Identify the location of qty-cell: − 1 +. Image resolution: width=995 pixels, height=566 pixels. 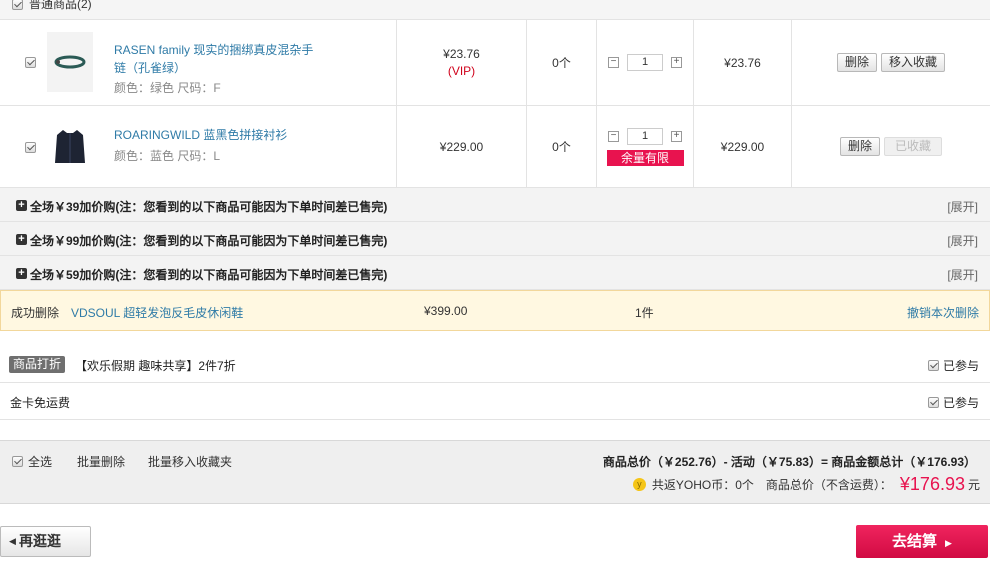
(644, 62).